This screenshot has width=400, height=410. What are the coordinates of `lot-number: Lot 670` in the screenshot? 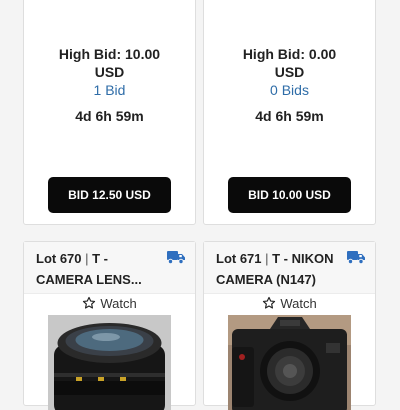 It's located at (59, 258).